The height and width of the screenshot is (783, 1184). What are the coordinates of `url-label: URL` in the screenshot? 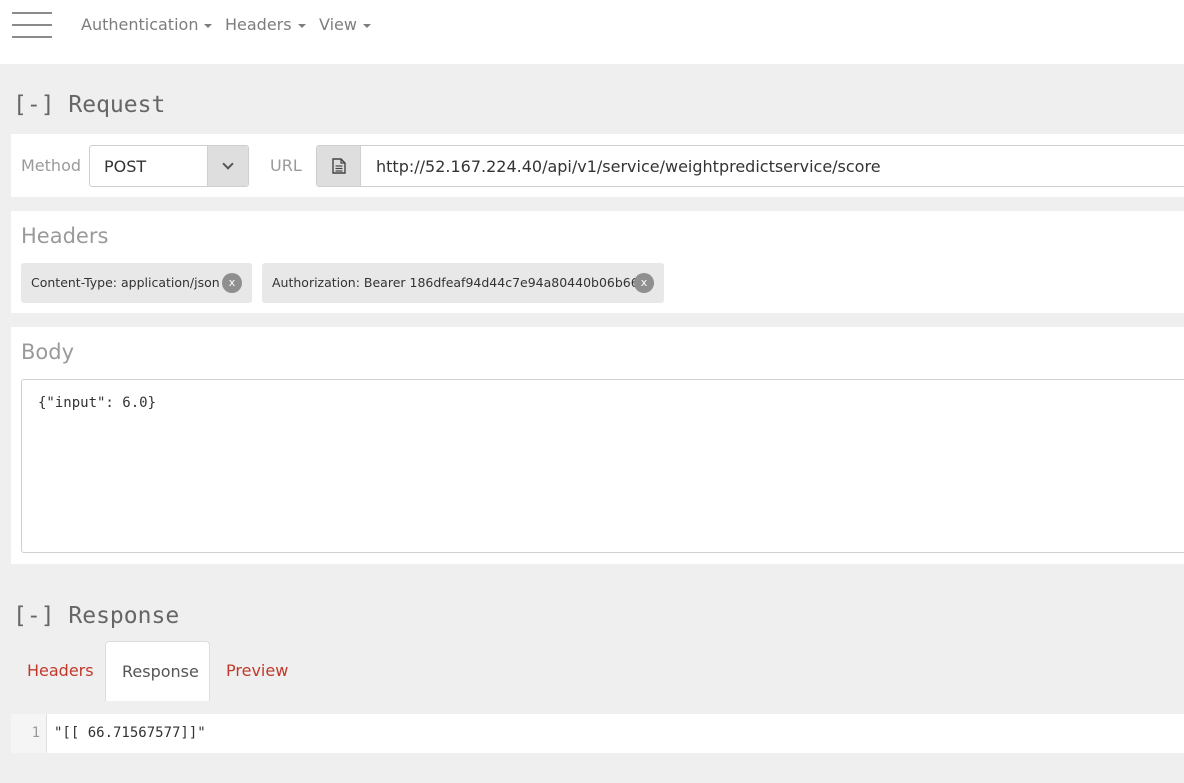 It's located at (286, 165).